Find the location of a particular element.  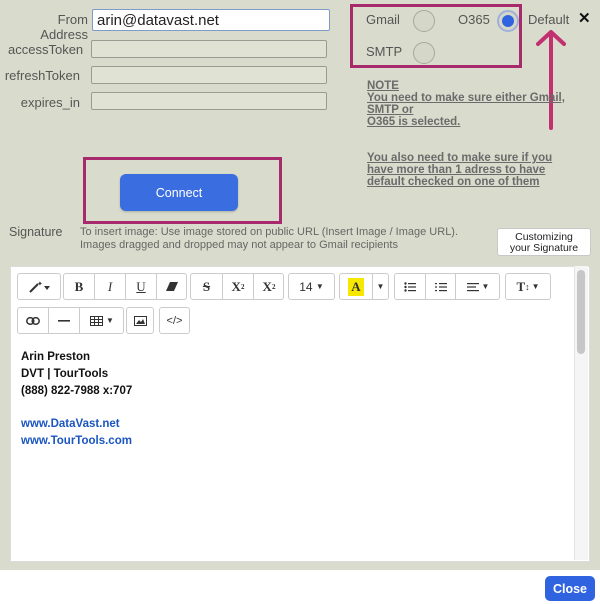

gmail-label: Gmail is located at coordinates (383, 19).